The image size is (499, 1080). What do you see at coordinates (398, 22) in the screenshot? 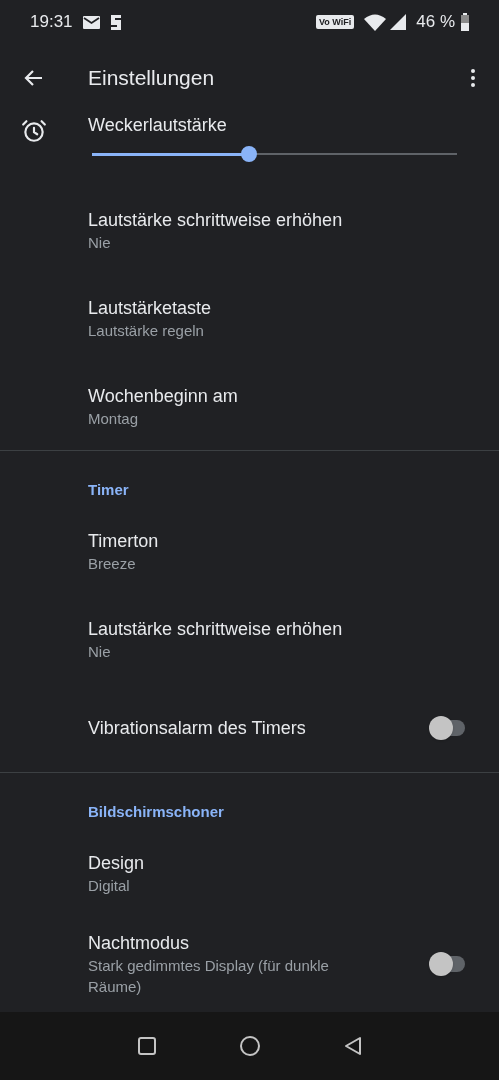
I see `signal-icon` at bounding box center [398, 22].